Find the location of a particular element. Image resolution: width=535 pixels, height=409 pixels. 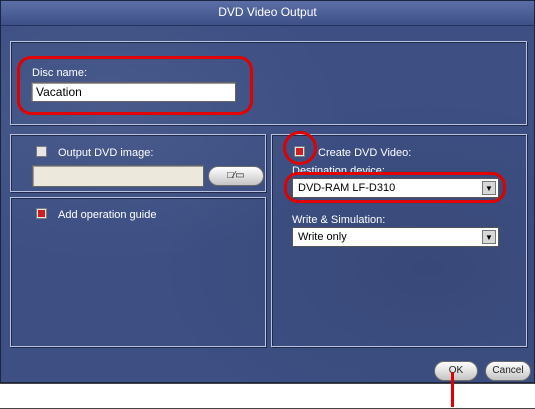

folder-file-icon: □∕▭ is located at coordinates (236, 175).